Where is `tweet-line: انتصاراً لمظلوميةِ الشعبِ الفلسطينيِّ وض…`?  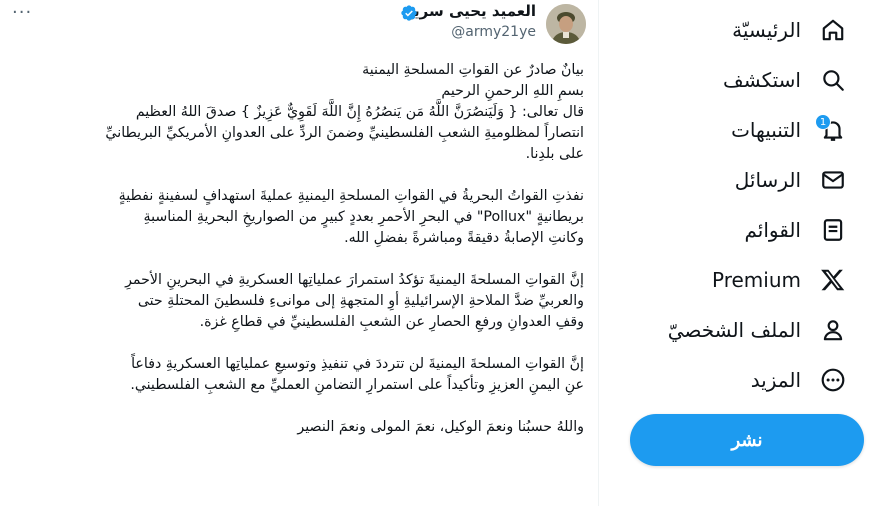
tweet-line: انتصاراً لمظلوميةِ الشعبِ الفلسطينيِّ وض… is located at coordinates (344, 133).